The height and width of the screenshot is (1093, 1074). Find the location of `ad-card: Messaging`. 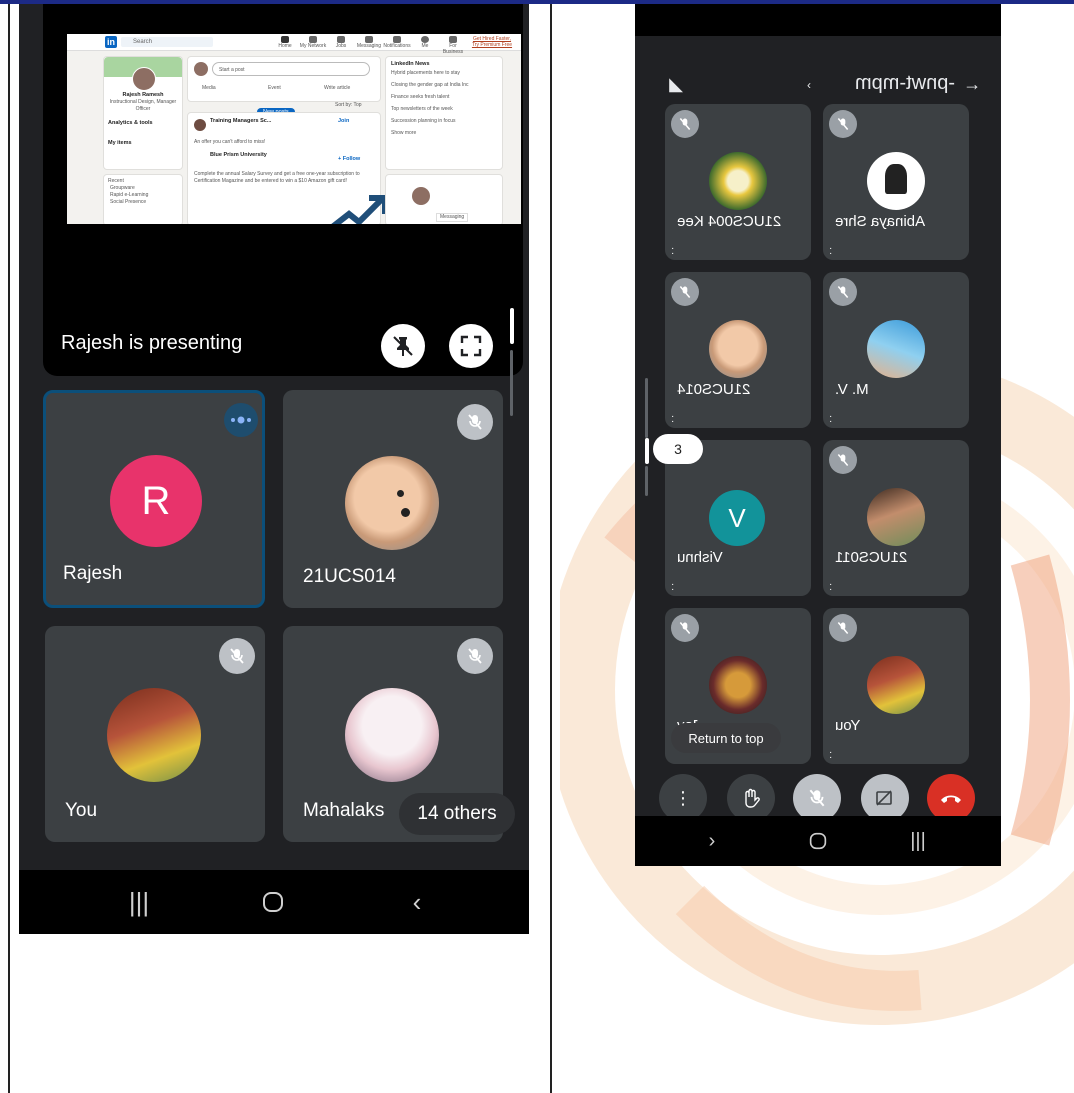

ad-card: Messaging is located at coordinates (444, 199).